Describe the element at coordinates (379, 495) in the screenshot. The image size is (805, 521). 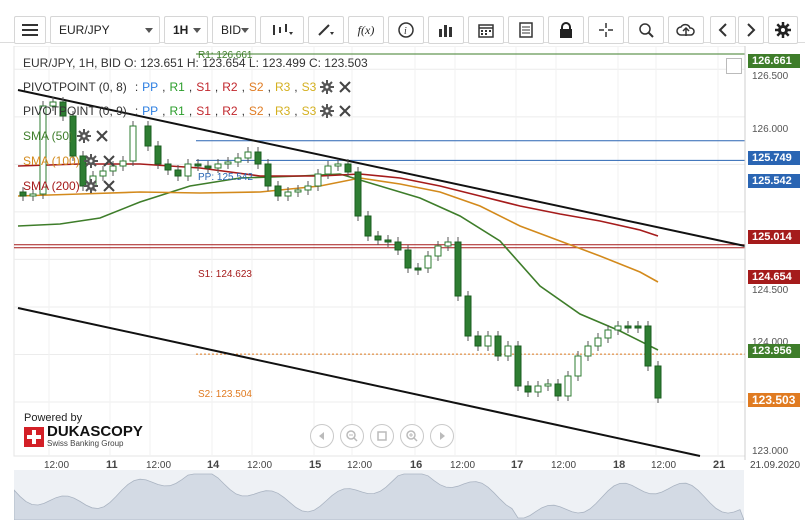
I see `navigator-strip` at that location.